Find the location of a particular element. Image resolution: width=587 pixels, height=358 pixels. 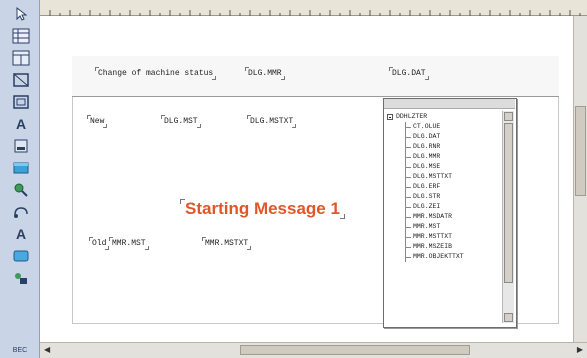

new-label: New is located at coordinates (97, 121).